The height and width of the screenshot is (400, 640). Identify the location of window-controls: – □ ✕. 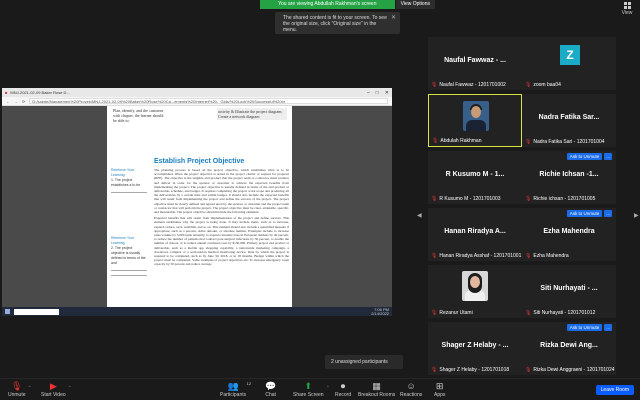
(378, 93).